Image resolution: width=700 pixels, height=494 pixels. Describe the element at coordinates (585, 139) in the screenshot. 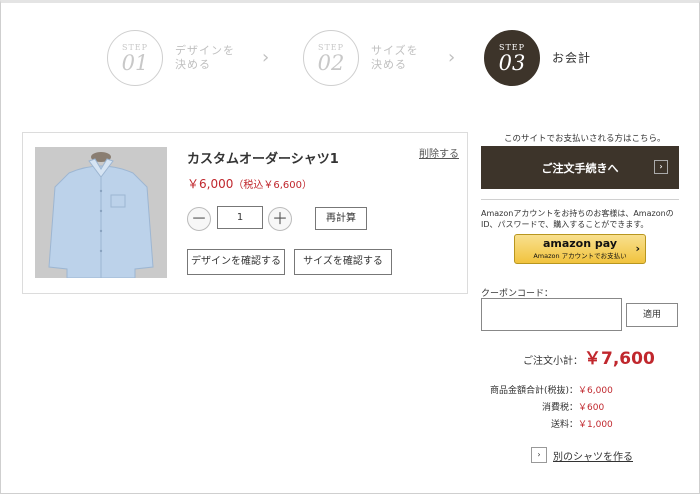

I see `payment-note: このサイトでお支払いされる方はこちら。` at that location.